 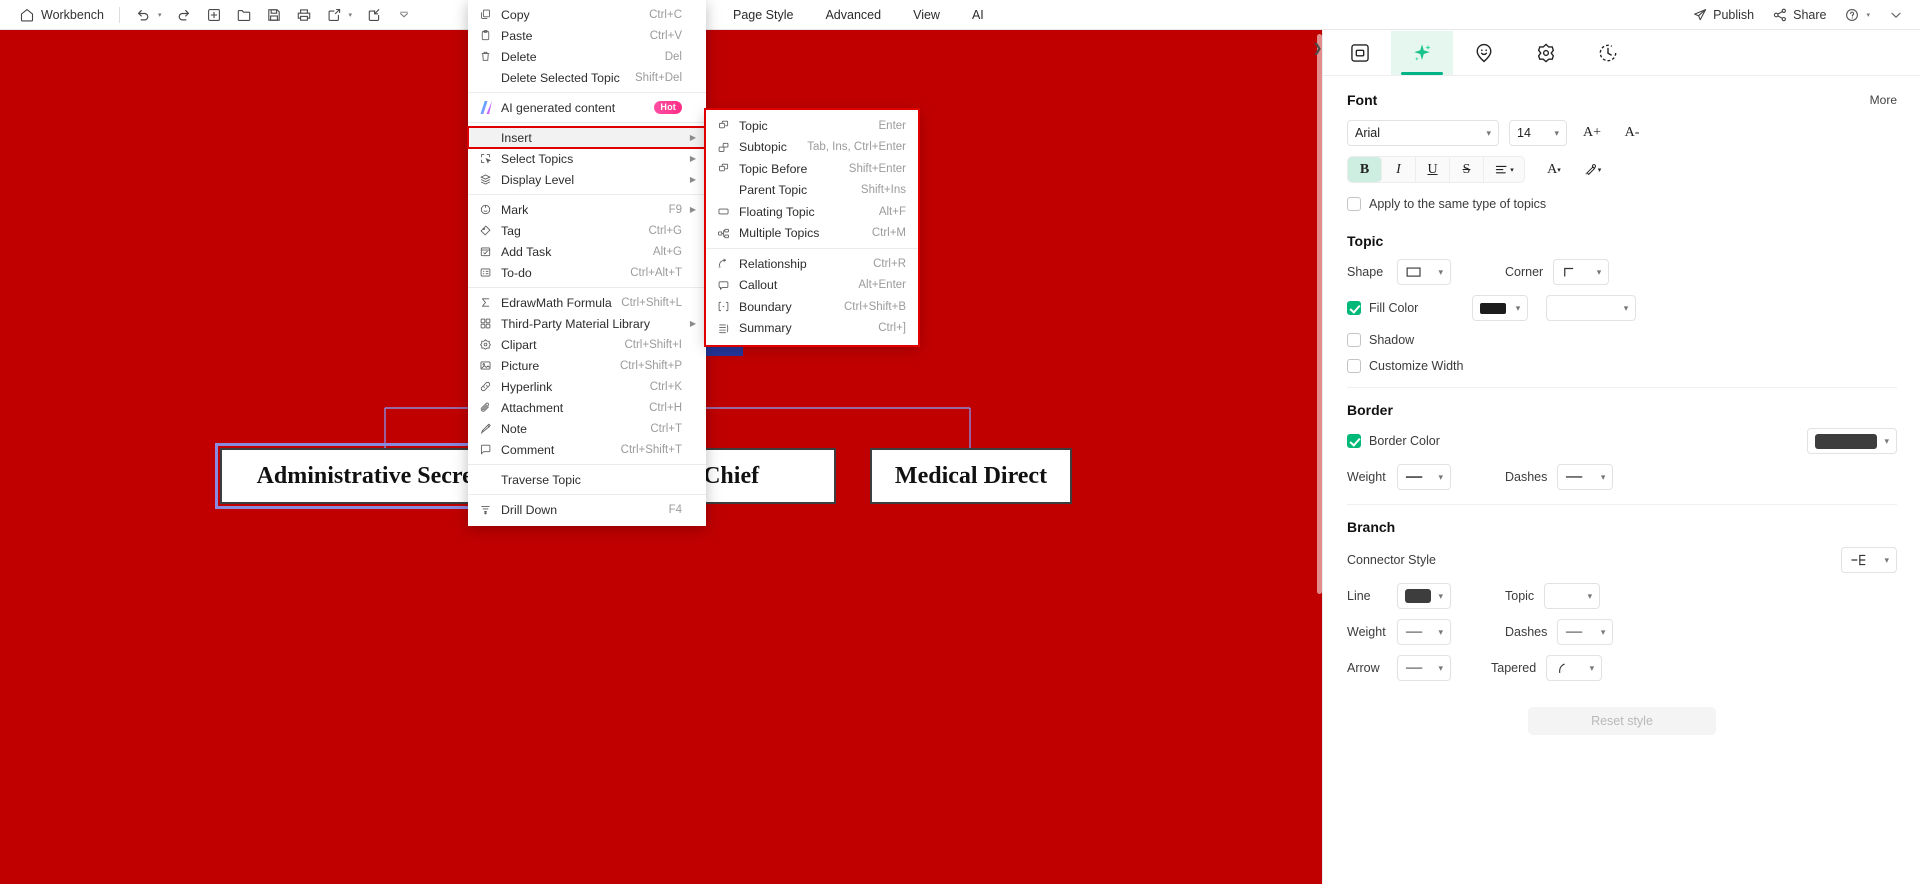 I want to click on context-menu-item-third-party-material-library: Third-Party Material Library ▶, so click(x=587, y=323).